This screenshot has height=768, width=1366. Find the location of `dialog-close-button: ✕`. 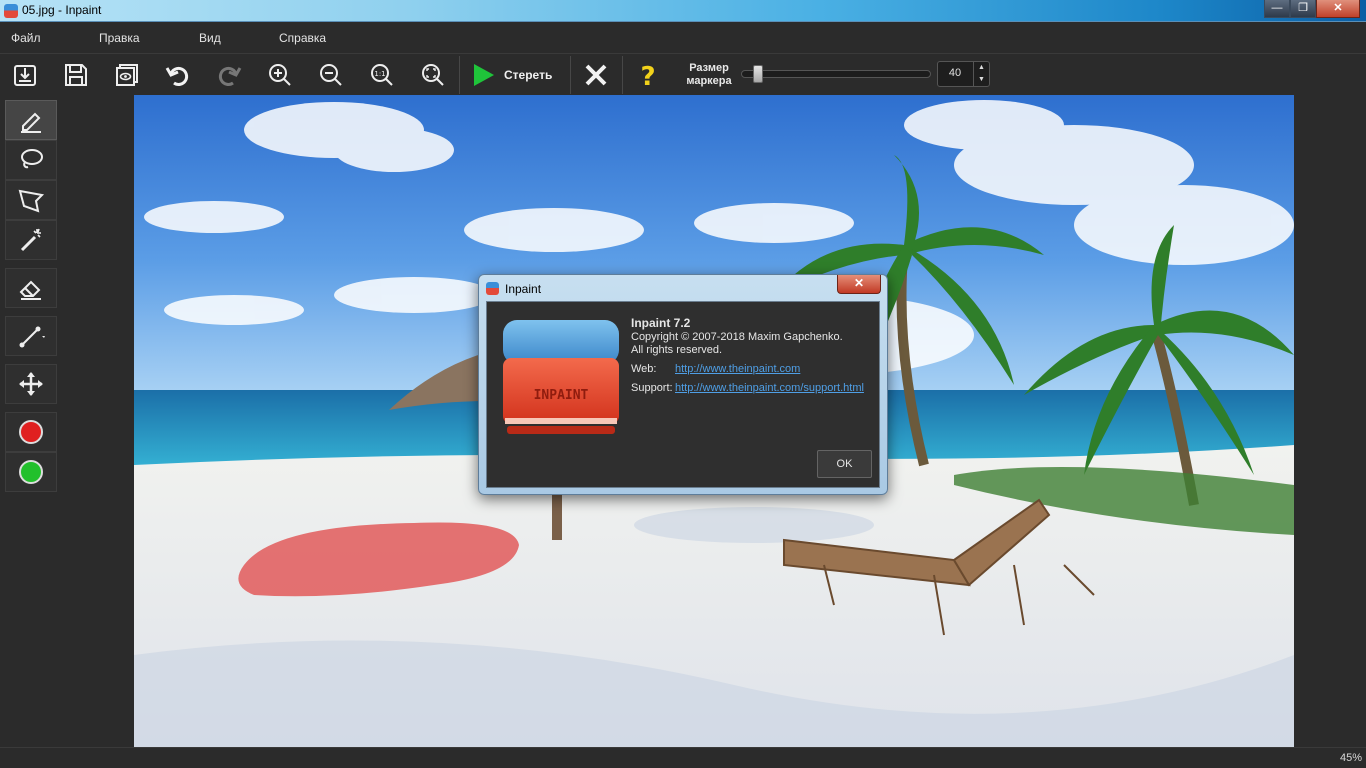

dialog-close-button: ✕ is located at coordinates (859, 284).